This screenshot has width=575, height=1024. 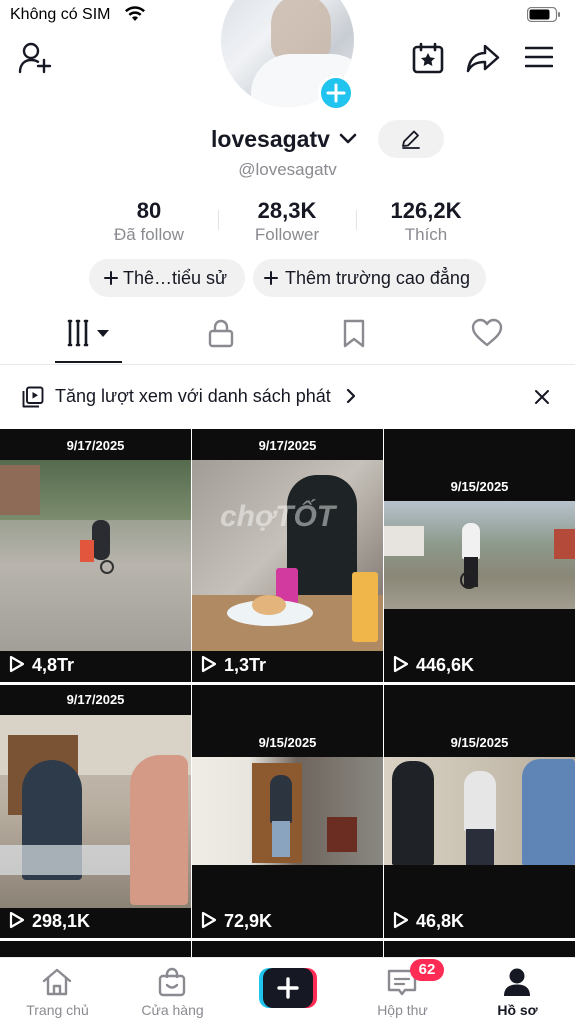 What do you see at coordinates (149, 210) in the screenshot?
I see `stat-value: 80` at bounding box center [149, 210].